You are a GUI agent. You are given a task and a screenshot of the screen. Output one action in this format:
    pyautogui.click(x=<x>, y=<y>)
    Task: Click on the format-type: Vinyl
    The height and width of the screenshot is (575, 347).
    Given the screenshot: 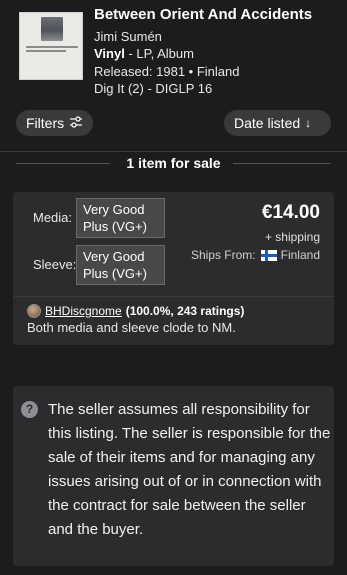 What is the action you would take?
    pyautogui.click(x=109, y=53)
    